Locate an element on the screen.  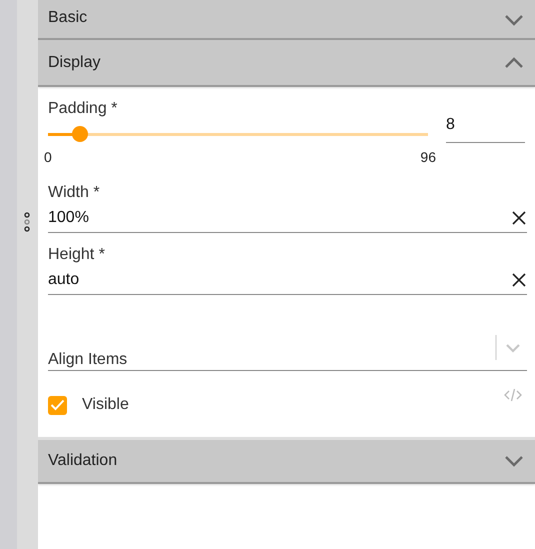
field-label: Width * is located at coordinates (74, 193).